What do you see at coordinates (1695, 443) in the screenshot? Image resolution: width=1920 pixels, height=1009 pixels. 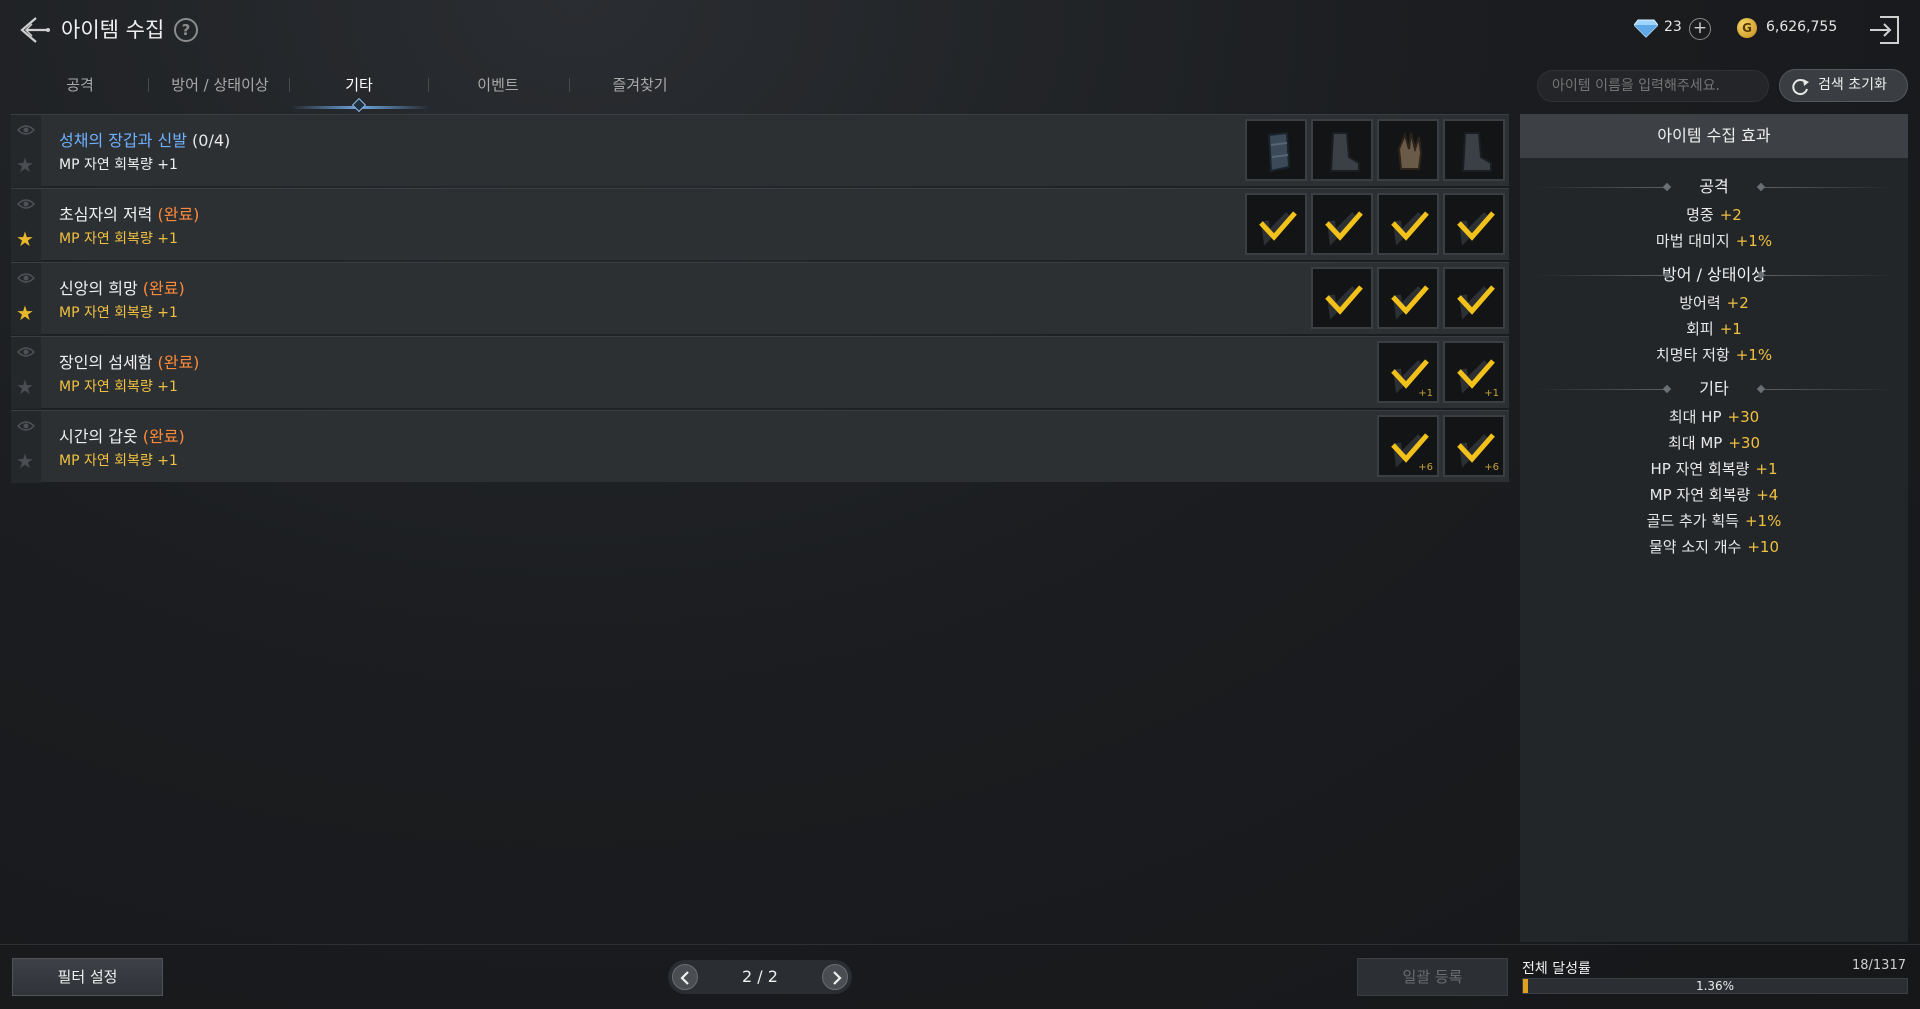 I see `stat-label: 최대 MP` at bounding box center [1695, 443].